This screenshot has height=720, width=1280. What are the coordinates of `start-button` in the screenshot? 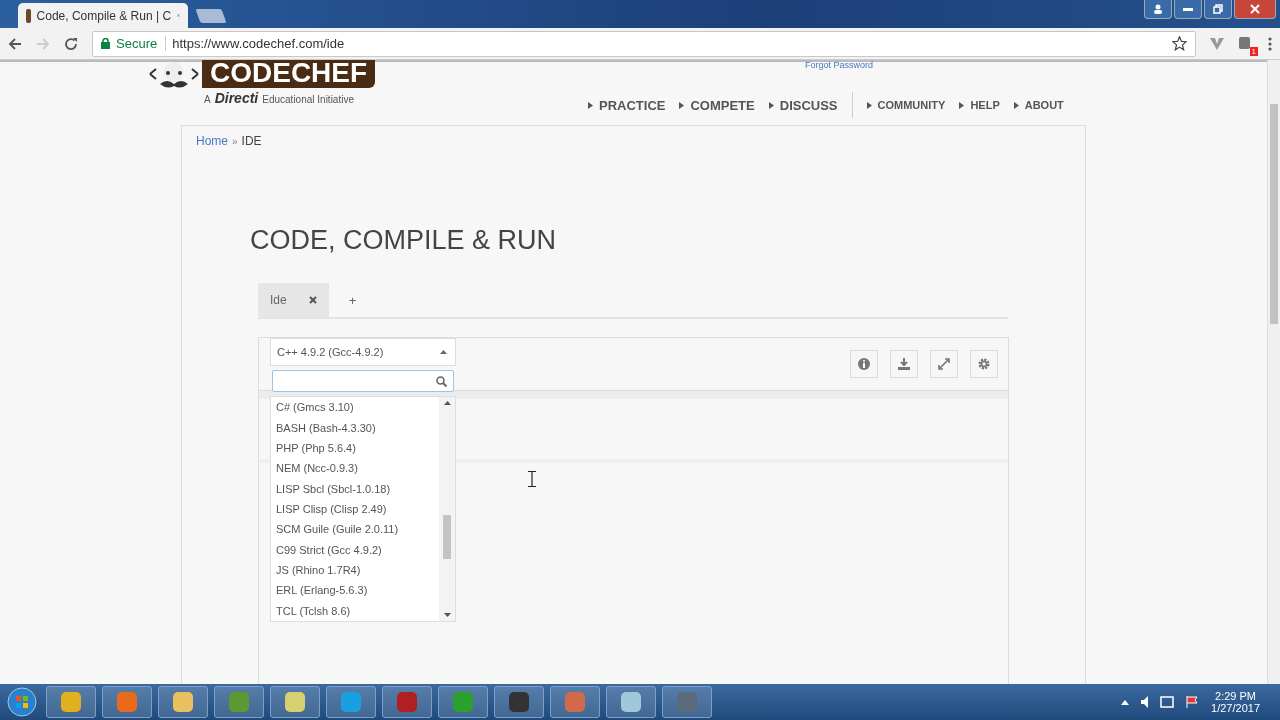 It's located at (22, 702).